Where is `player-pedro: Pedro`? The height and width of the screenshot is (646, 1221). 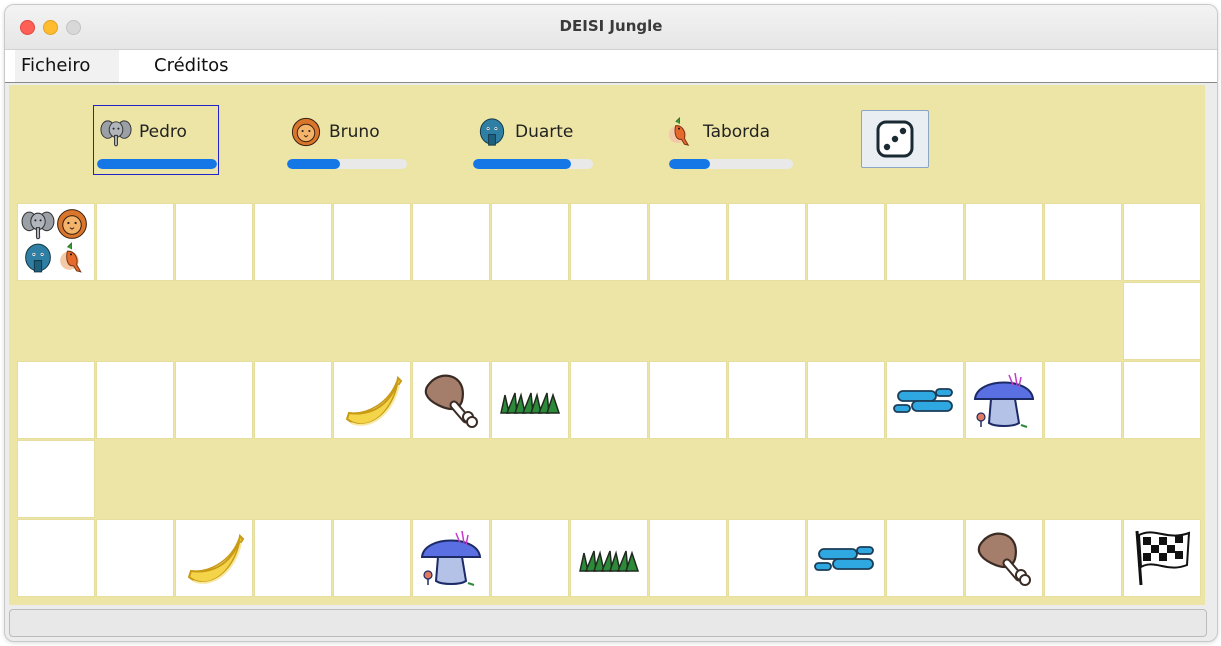
player-pedro: Pedro is located at coordinates (157, 140).